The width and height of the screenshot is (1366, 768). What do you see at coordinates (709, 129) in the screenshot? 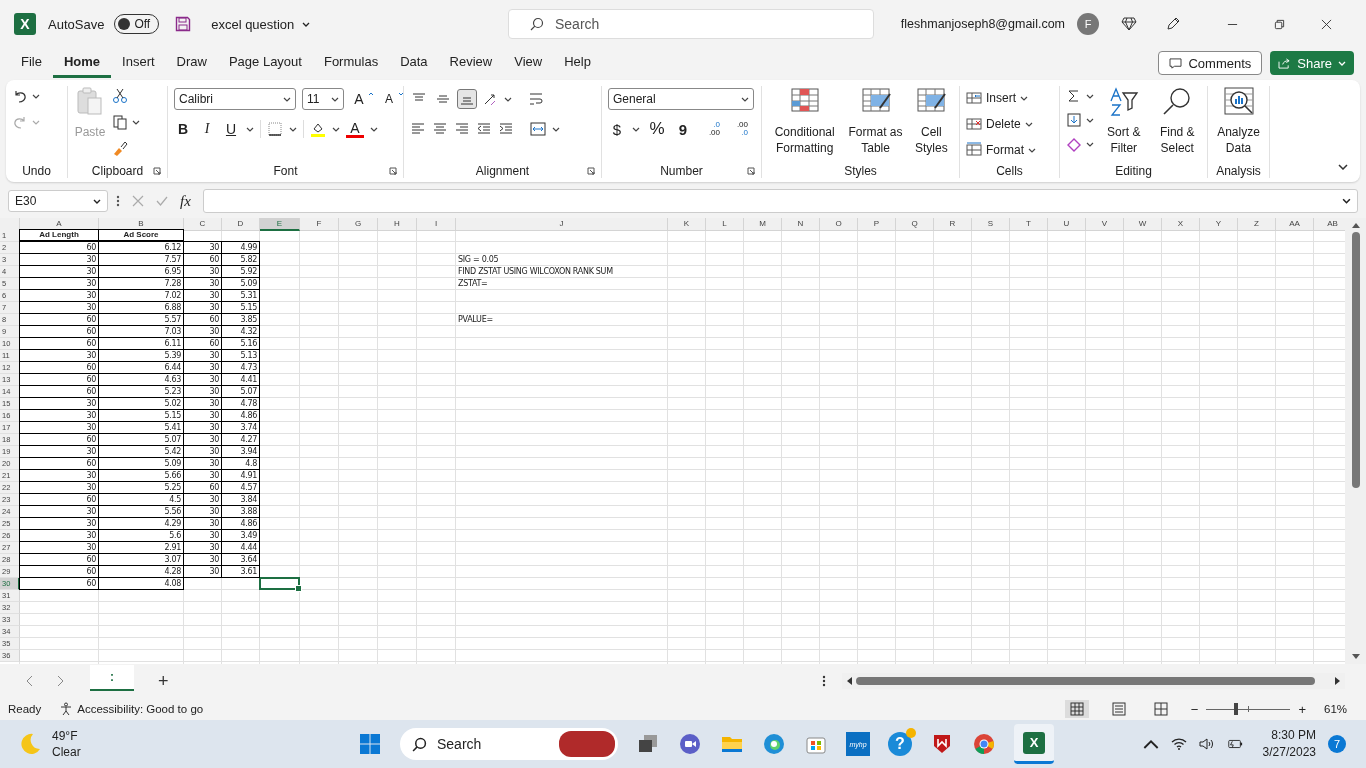
I see `increase-decimal-button: .0 .00` at bounding box center [709, 129].